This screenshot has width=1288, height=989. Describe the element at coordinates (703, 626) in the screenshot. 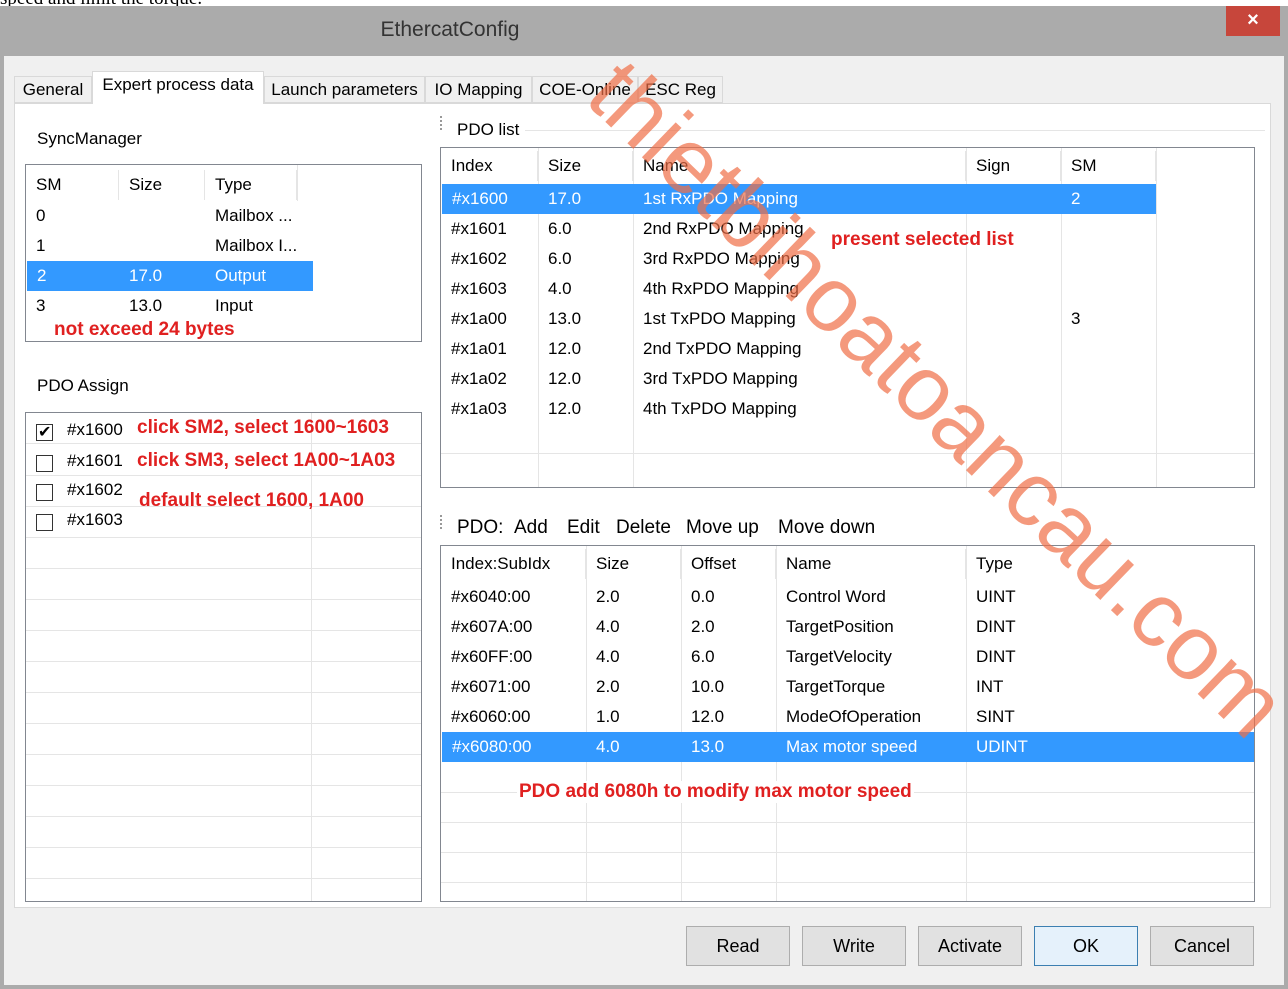

I see `entry-offset-cell: 2.0` at that location.